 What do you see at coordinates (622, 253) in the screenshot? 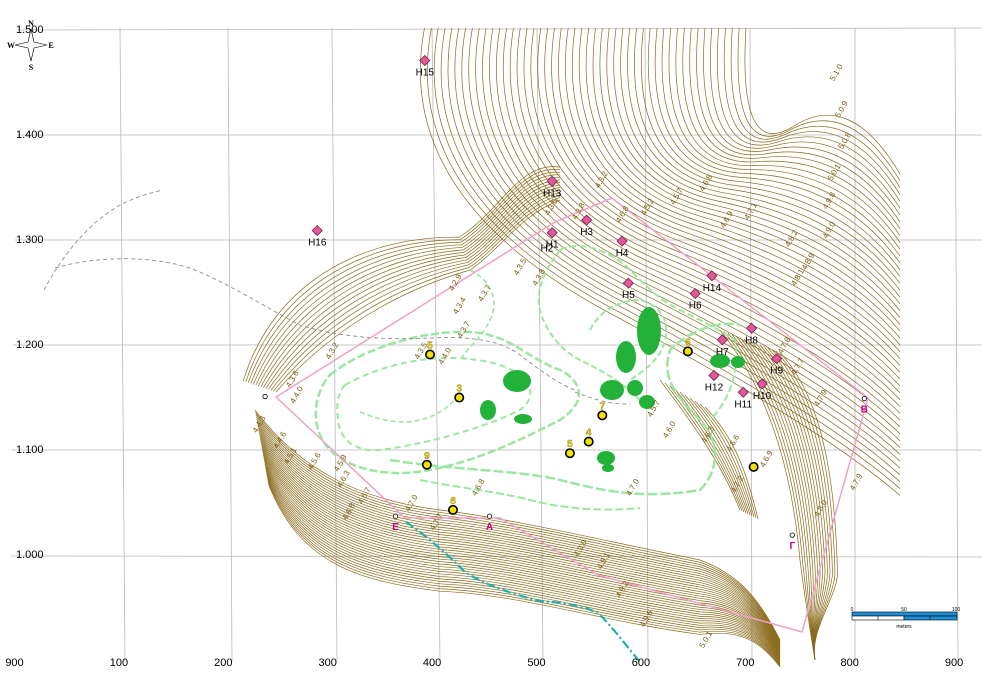
I see `h-marker-label: H4` at bounding box center [622, 253].